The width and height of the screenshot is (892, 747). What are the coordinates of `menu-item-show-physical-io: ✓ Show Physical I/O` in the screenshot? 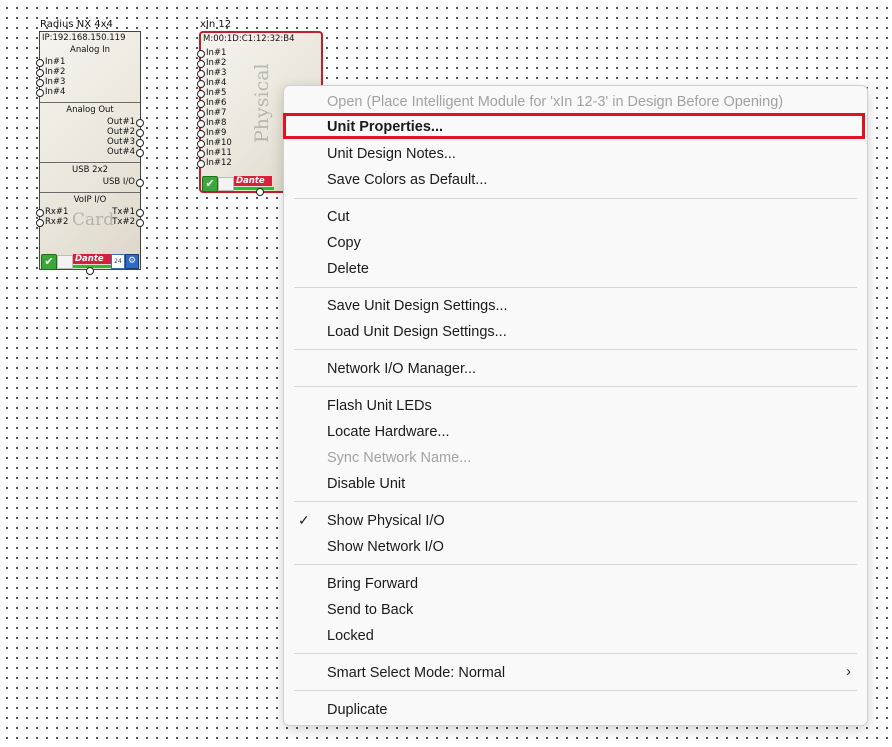 It's located at (575, 521).